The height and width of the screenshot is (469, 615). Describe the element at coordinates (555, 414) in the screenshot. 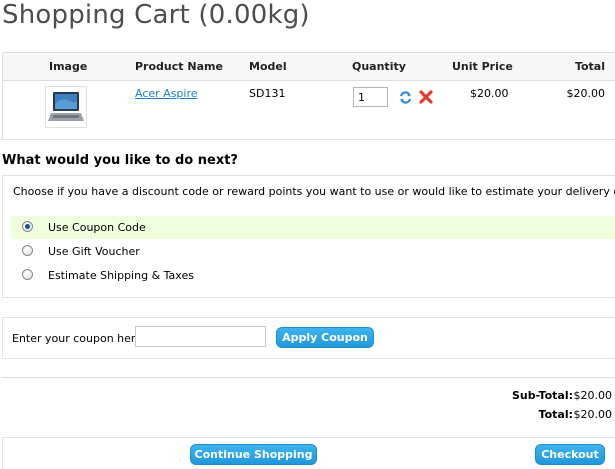

I see `total-label: Total:` at that location.